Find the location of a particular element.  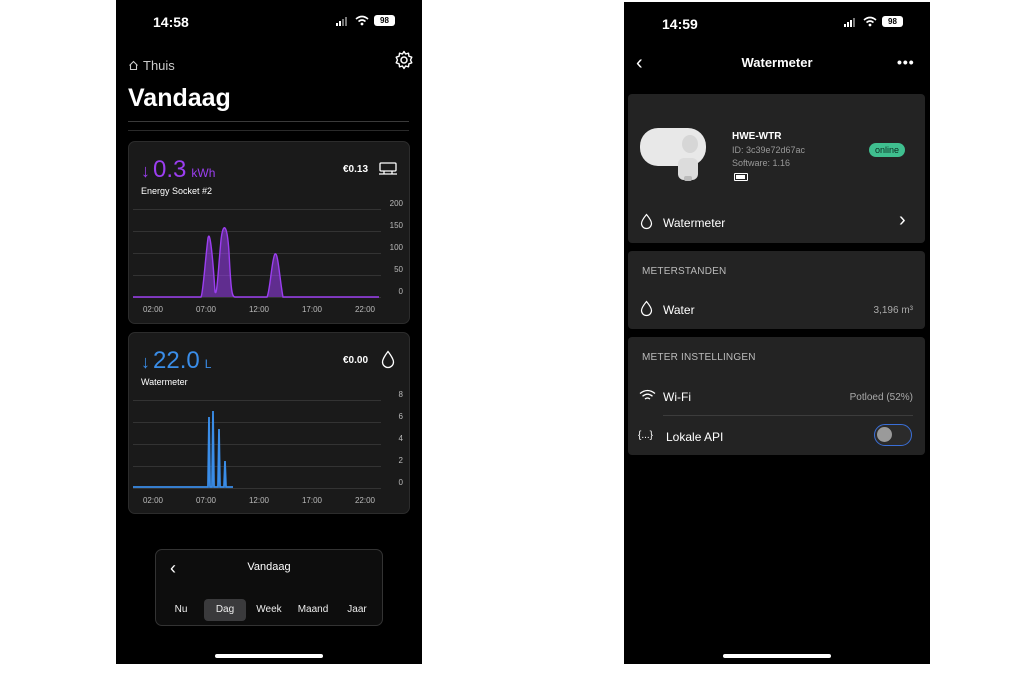

device-model: HWE-WTR is located at coordinates (757, 136).